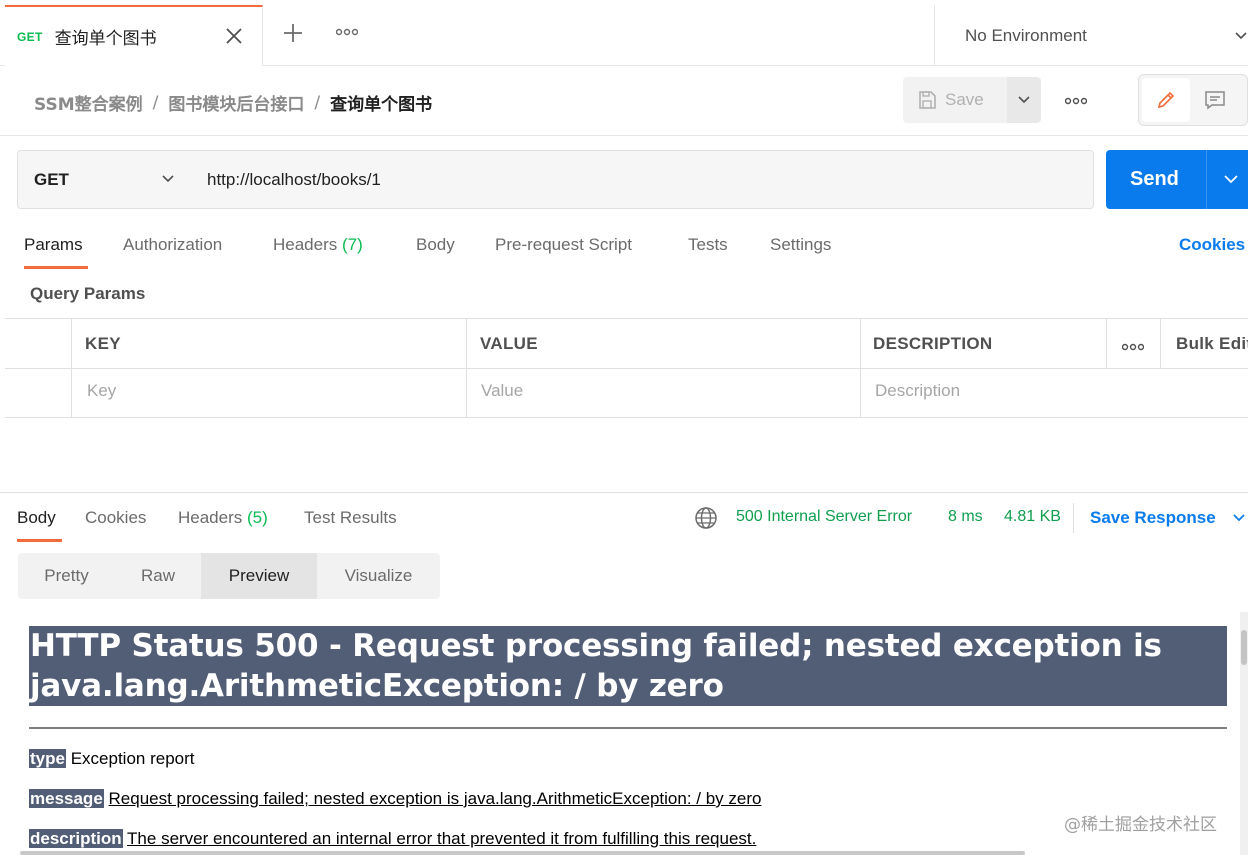 The image size is (1248, 855). What do you see at coordinates (708, 245) in the screenshot?
I see `tab-tests: Tests` at bounding box center [708, 245].